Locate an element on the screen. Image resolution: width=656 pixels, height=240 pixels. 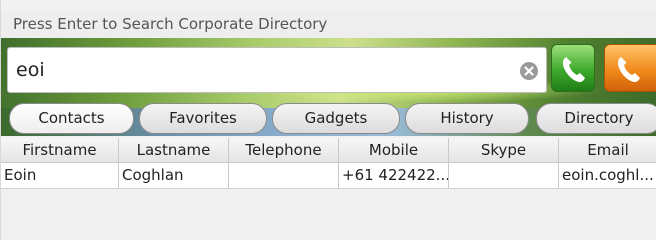
tab-history: History is located at coordinates (467, 118).